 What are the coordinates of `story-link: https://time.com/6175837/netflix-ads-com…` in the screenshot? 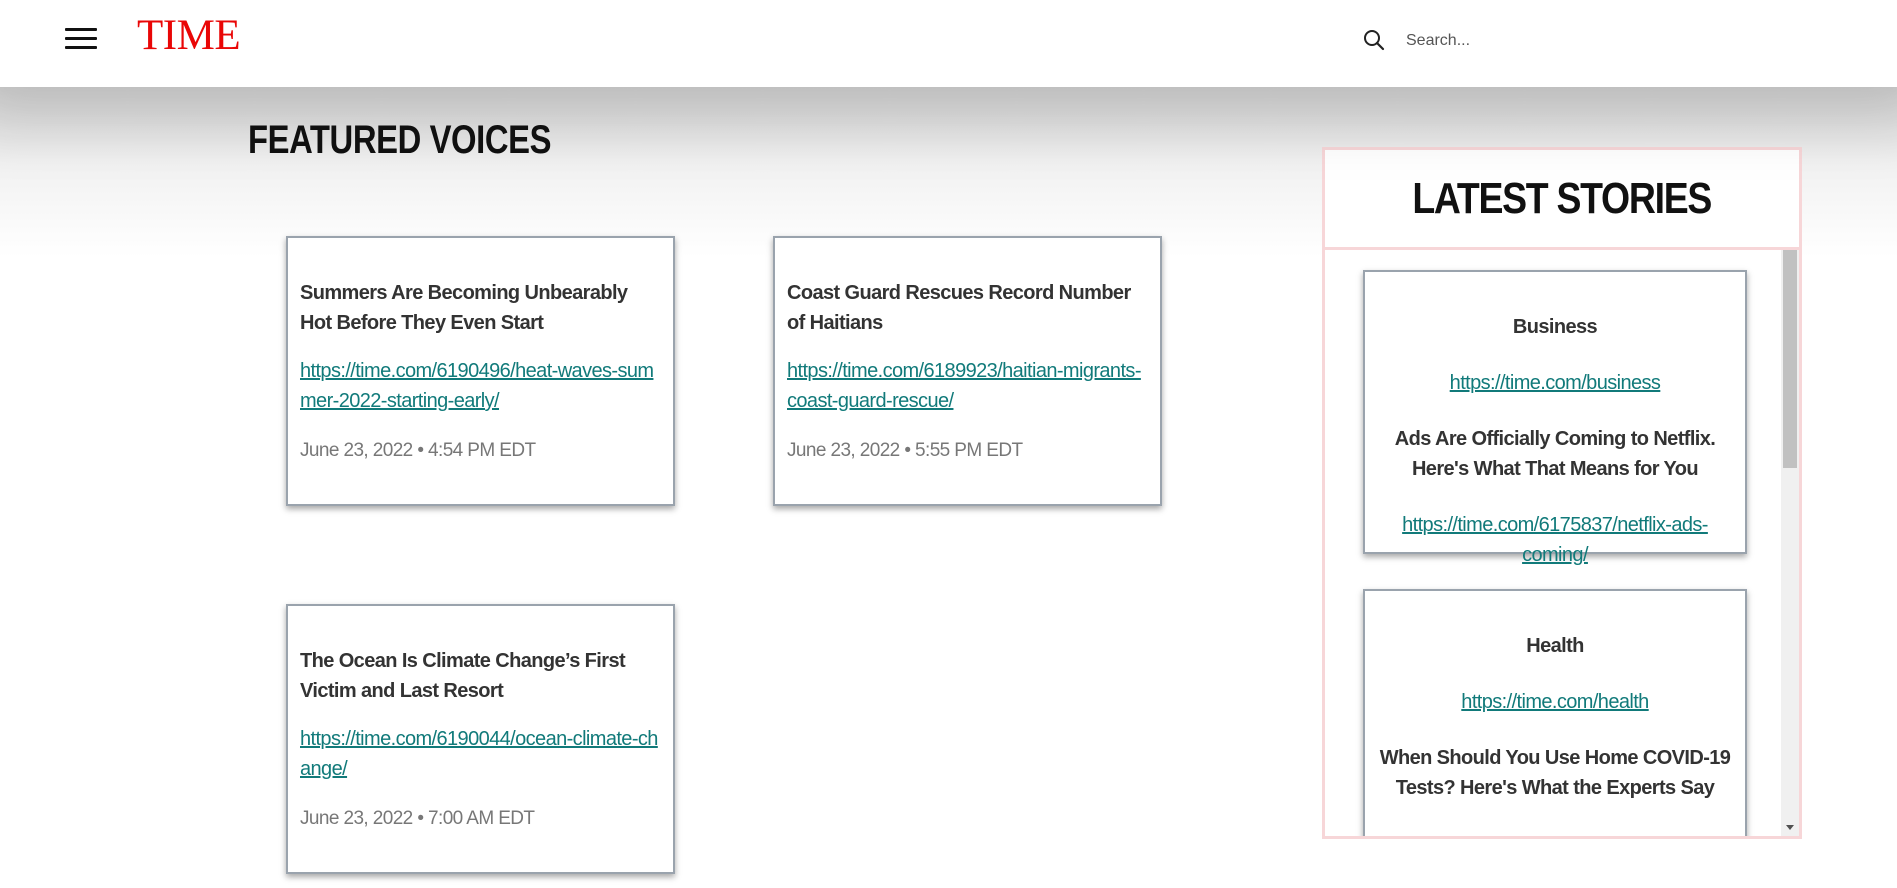 It's located at (1555, 540).